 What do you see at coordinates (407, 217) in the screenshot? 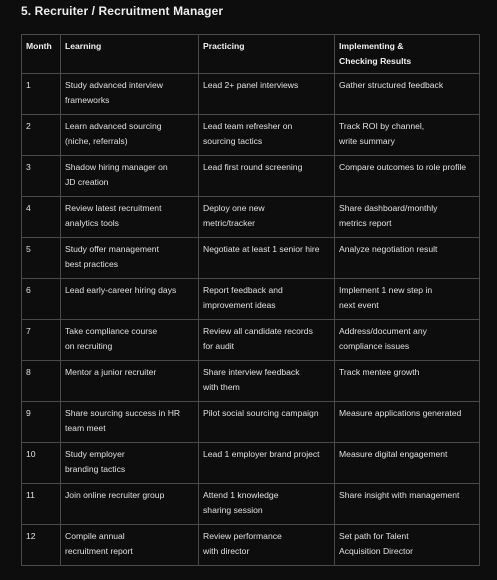
I see `implementing-cell: Share dashboard/monthly metrics report` at bounding box center [407, 217].